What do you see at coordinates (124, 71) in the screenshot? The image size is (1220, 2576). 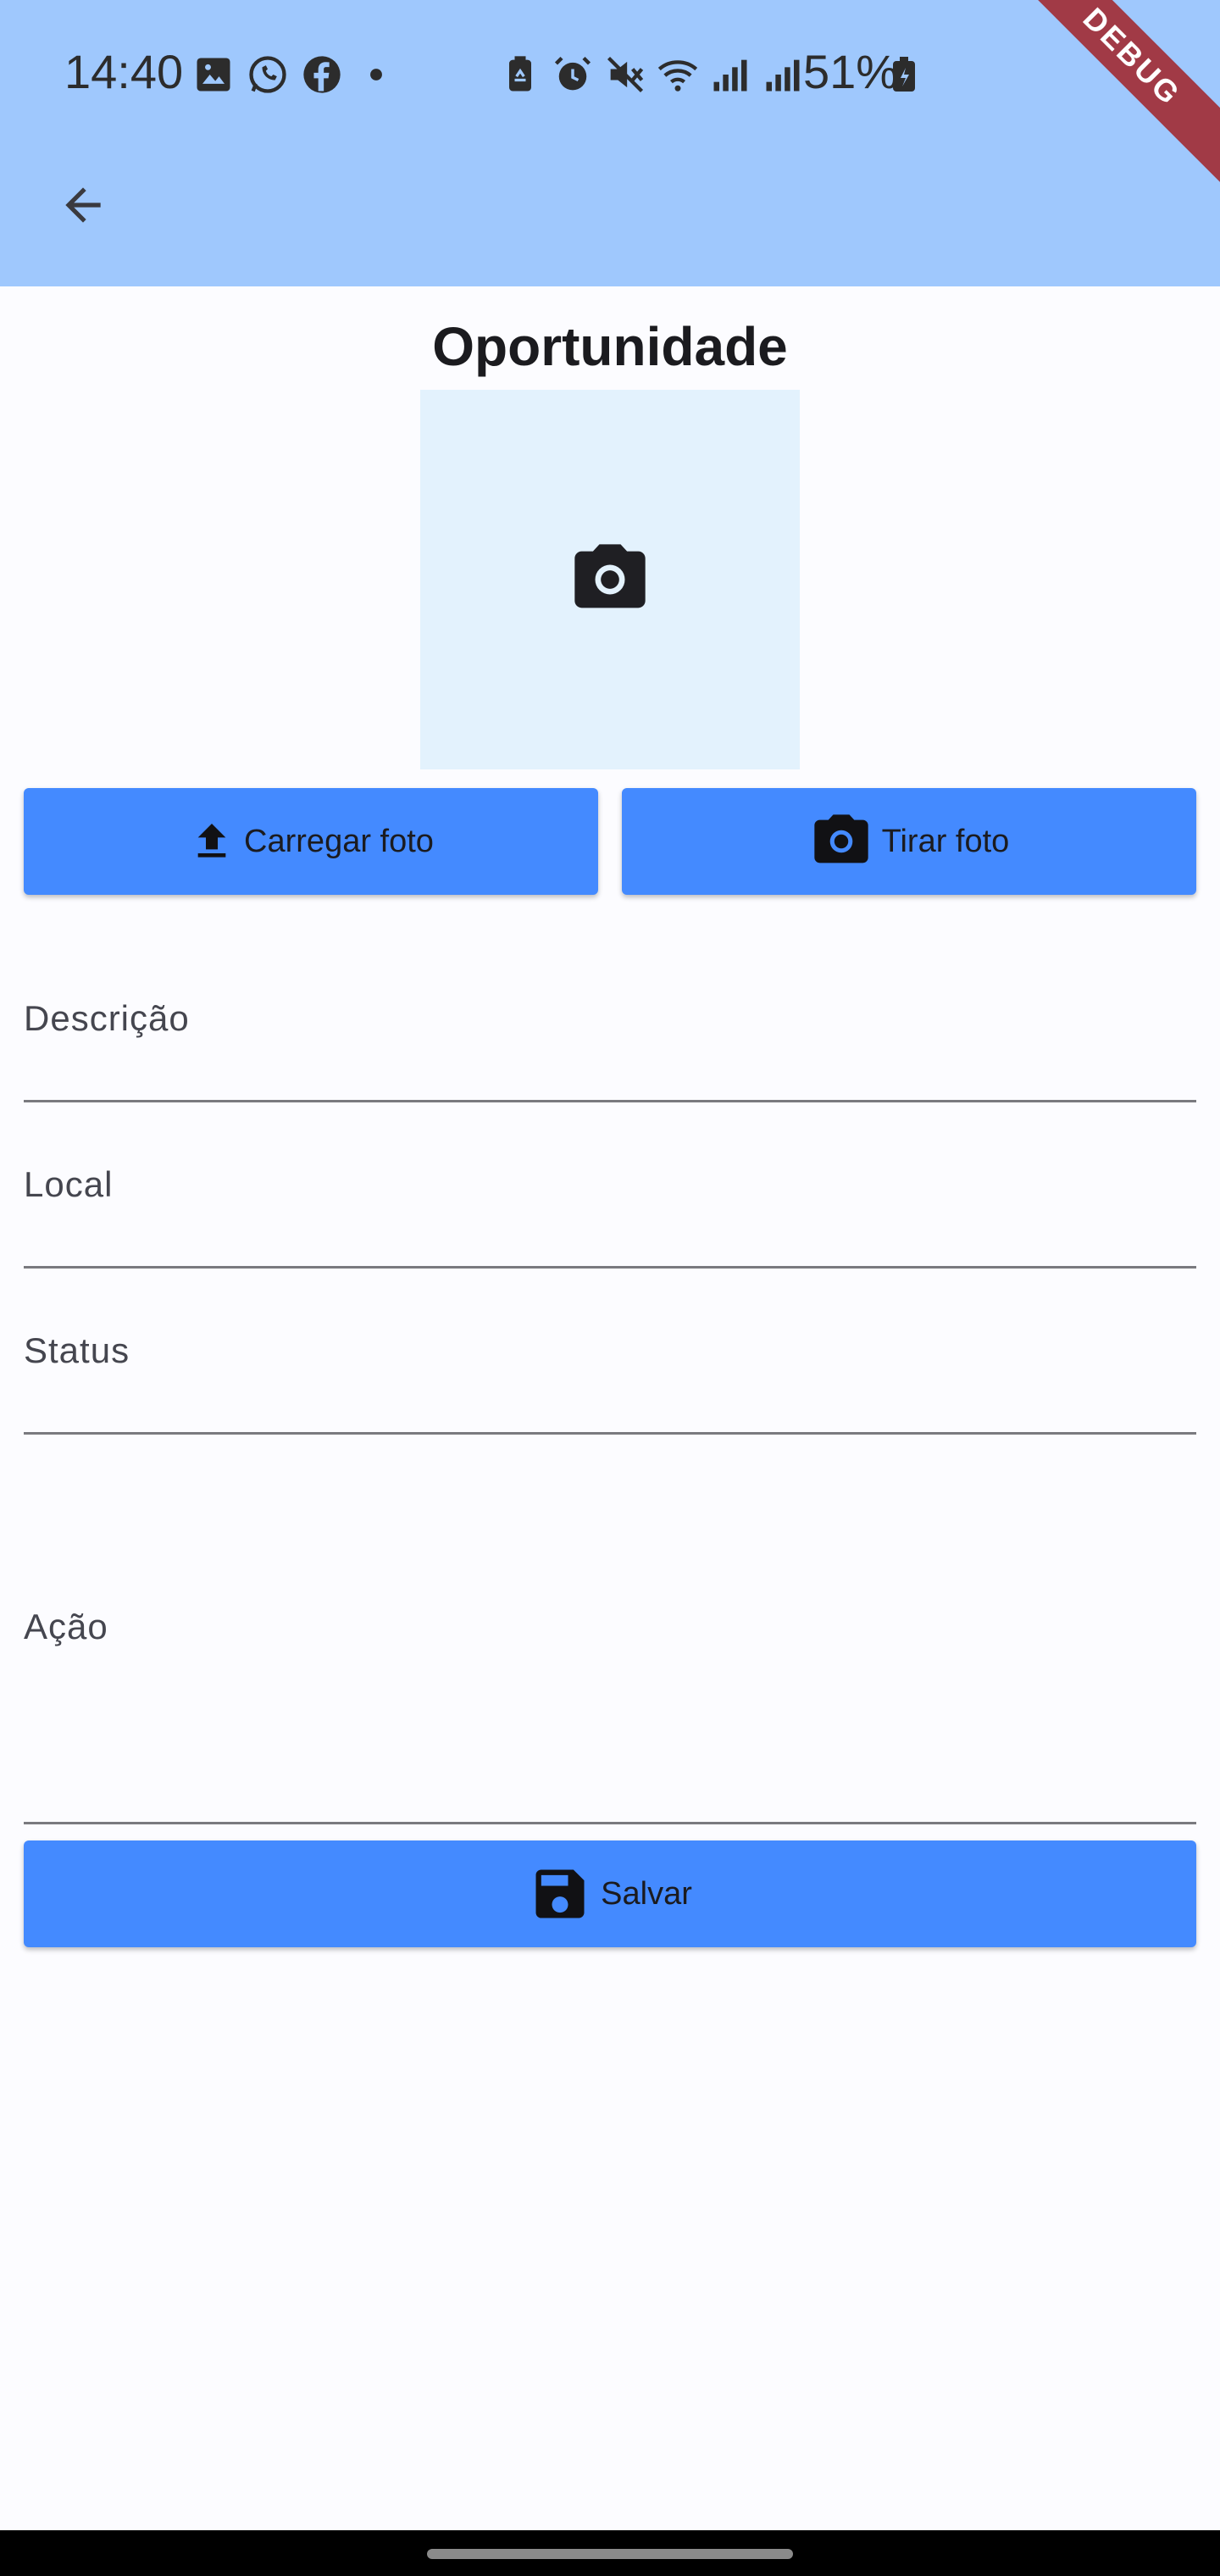 I see `status-time: 14:40` at bounding box center [124, 71].